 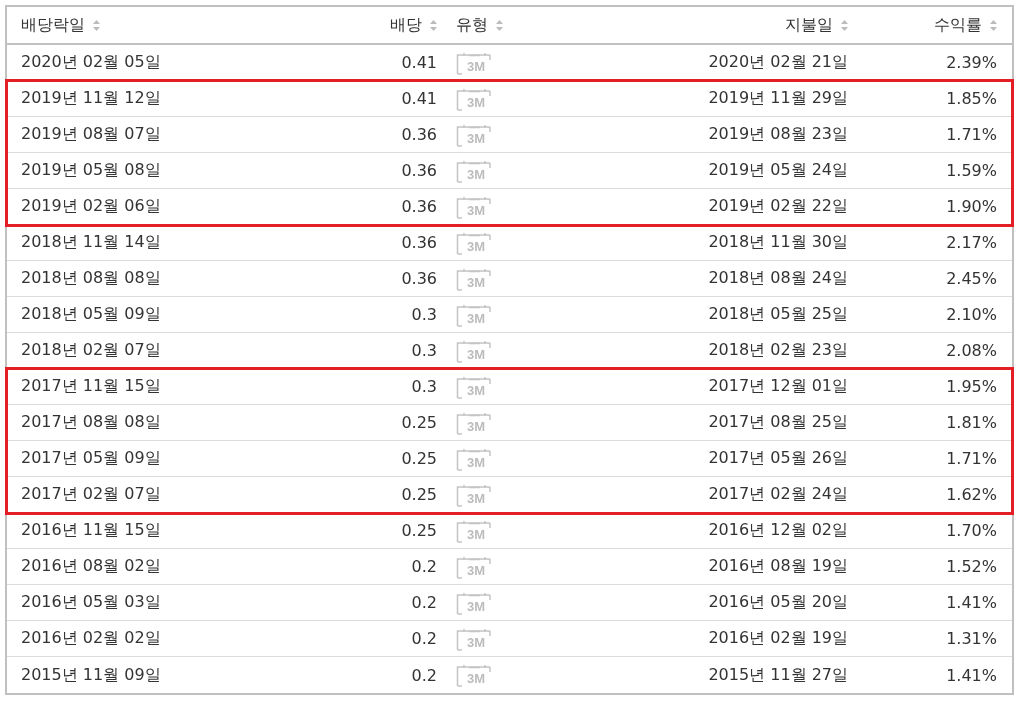 I want to click on column-header: 수익률, so click(x=958, y=25).